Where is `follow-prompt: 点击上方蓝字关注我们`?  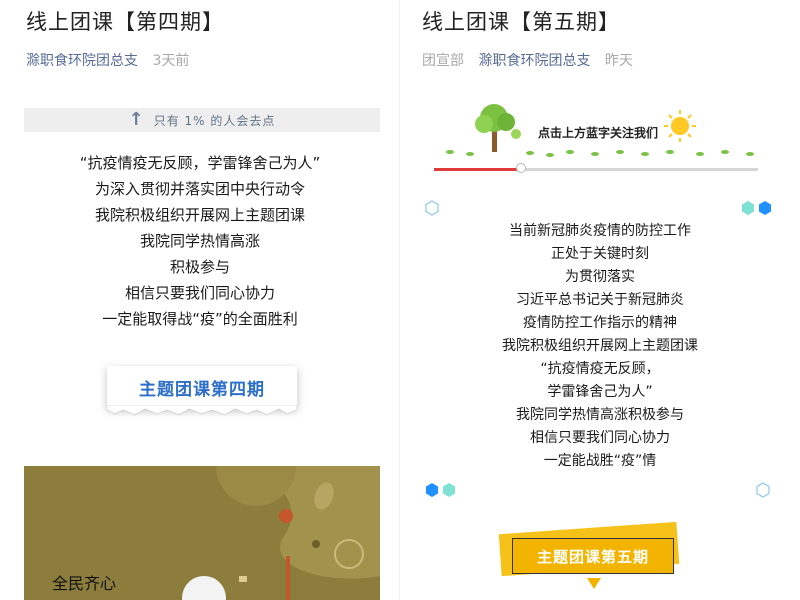
follow-prompt: 点击上方蓝字关注我们 is located at coordinates (598, 133).